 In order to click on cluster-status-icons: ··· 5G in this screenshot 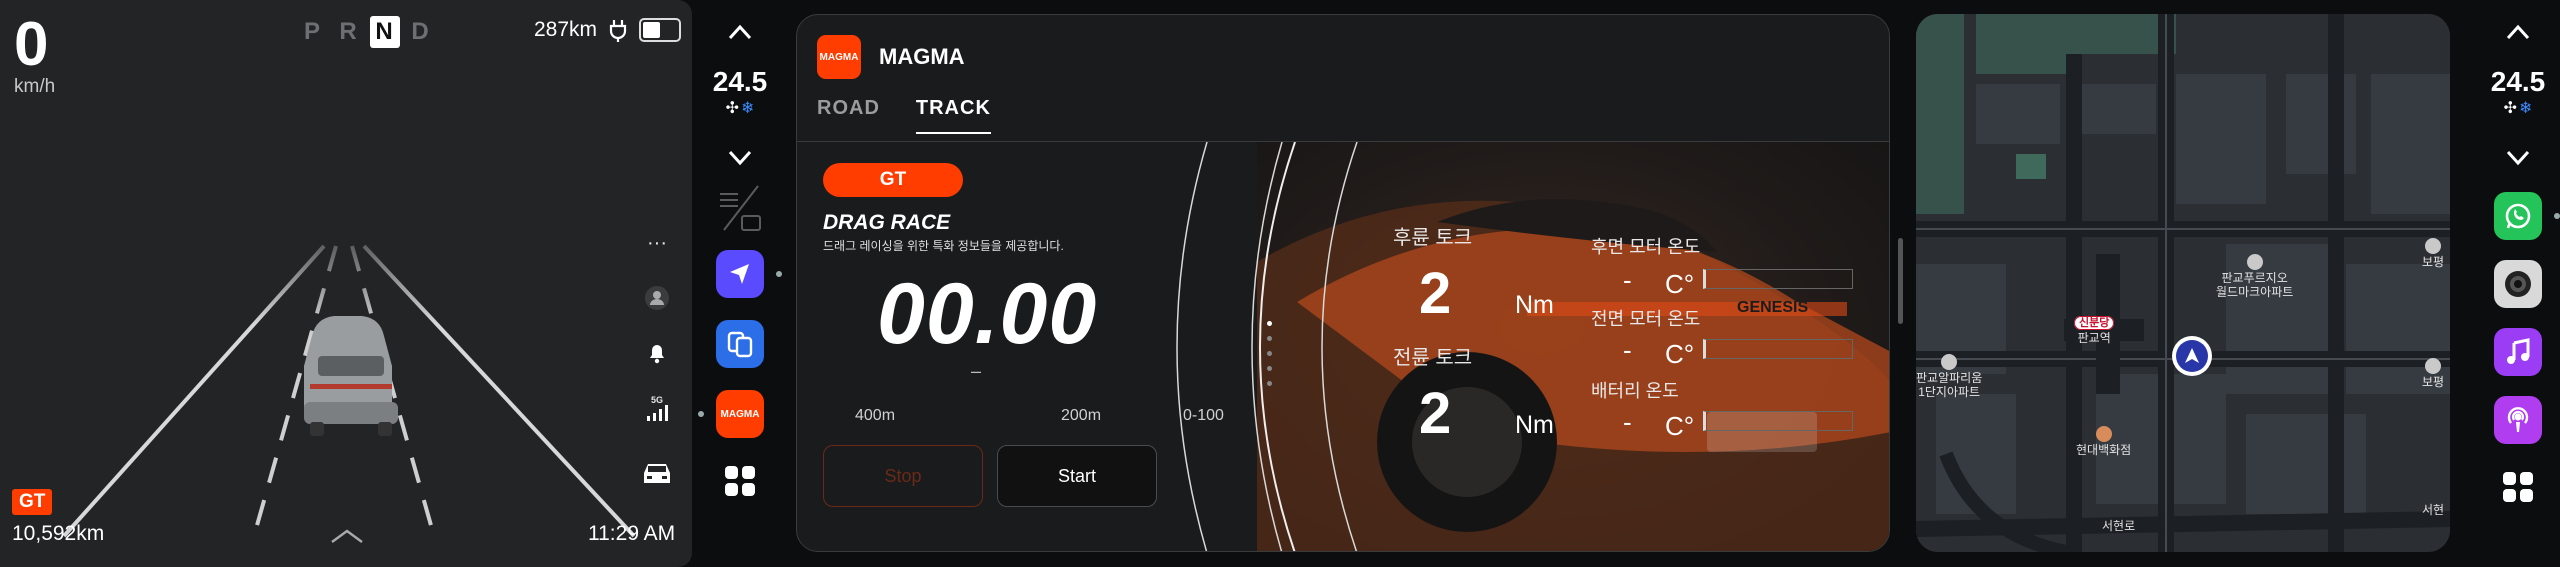, I will do `click(657, 359)`.